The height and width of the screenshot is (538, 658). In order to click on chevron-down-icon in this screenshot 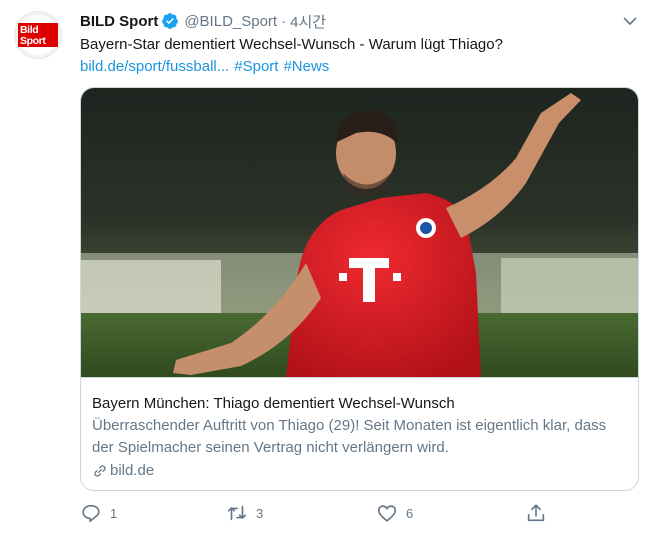, I will do `click(630, 21)`.